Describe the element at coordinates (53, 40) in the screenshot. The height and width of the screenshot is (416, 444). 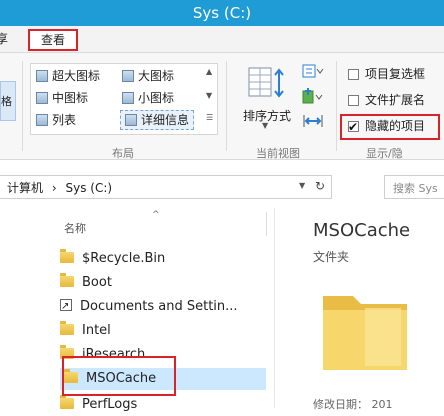
I see `tab-view: 查看` at that location.